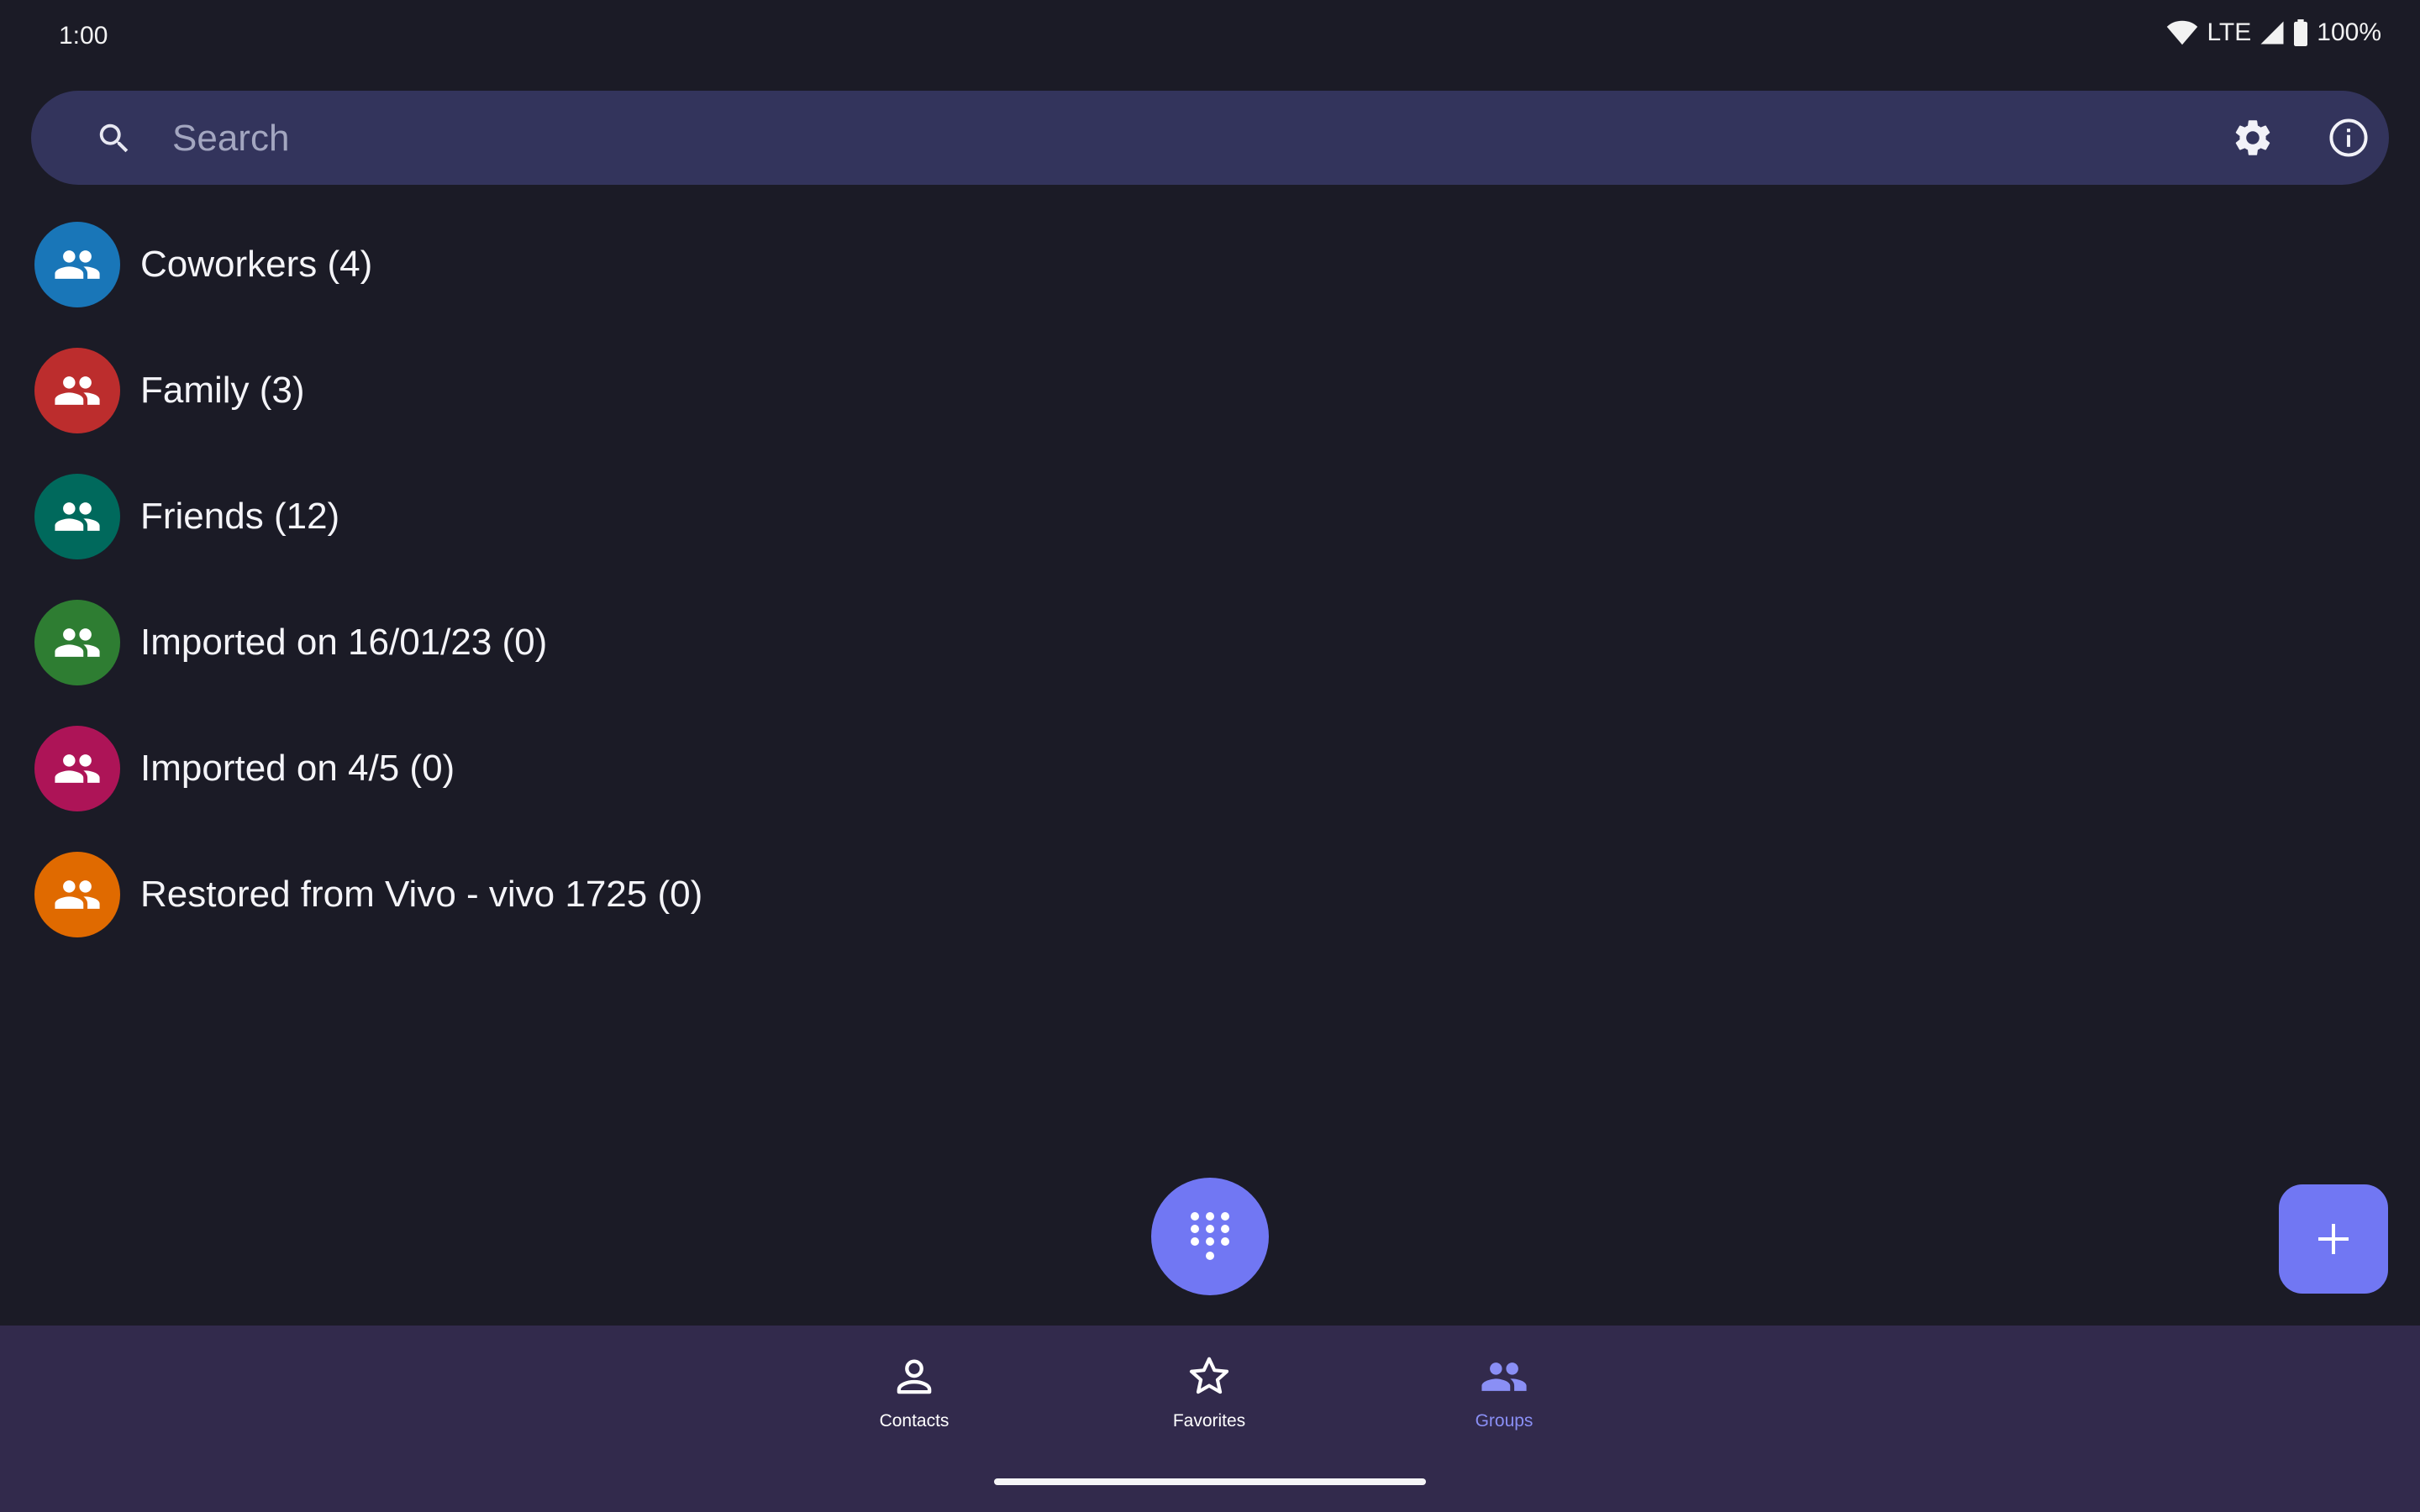  What do you see at coordinates (2349, 32) in the screenshot?
I see `battery-level: 100%` at bounding box center [2349, 32].